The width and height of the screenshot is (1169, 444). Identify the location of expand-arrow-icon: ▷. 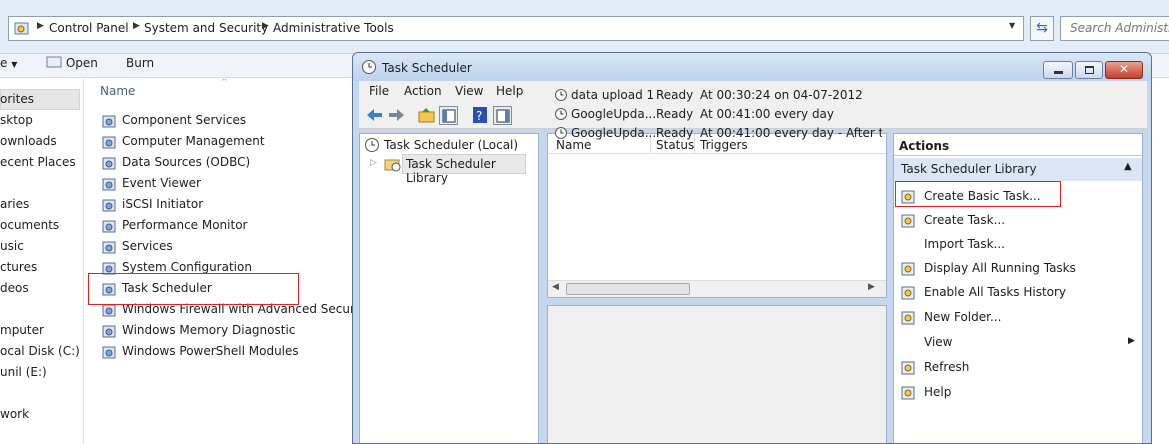
(373, 163).